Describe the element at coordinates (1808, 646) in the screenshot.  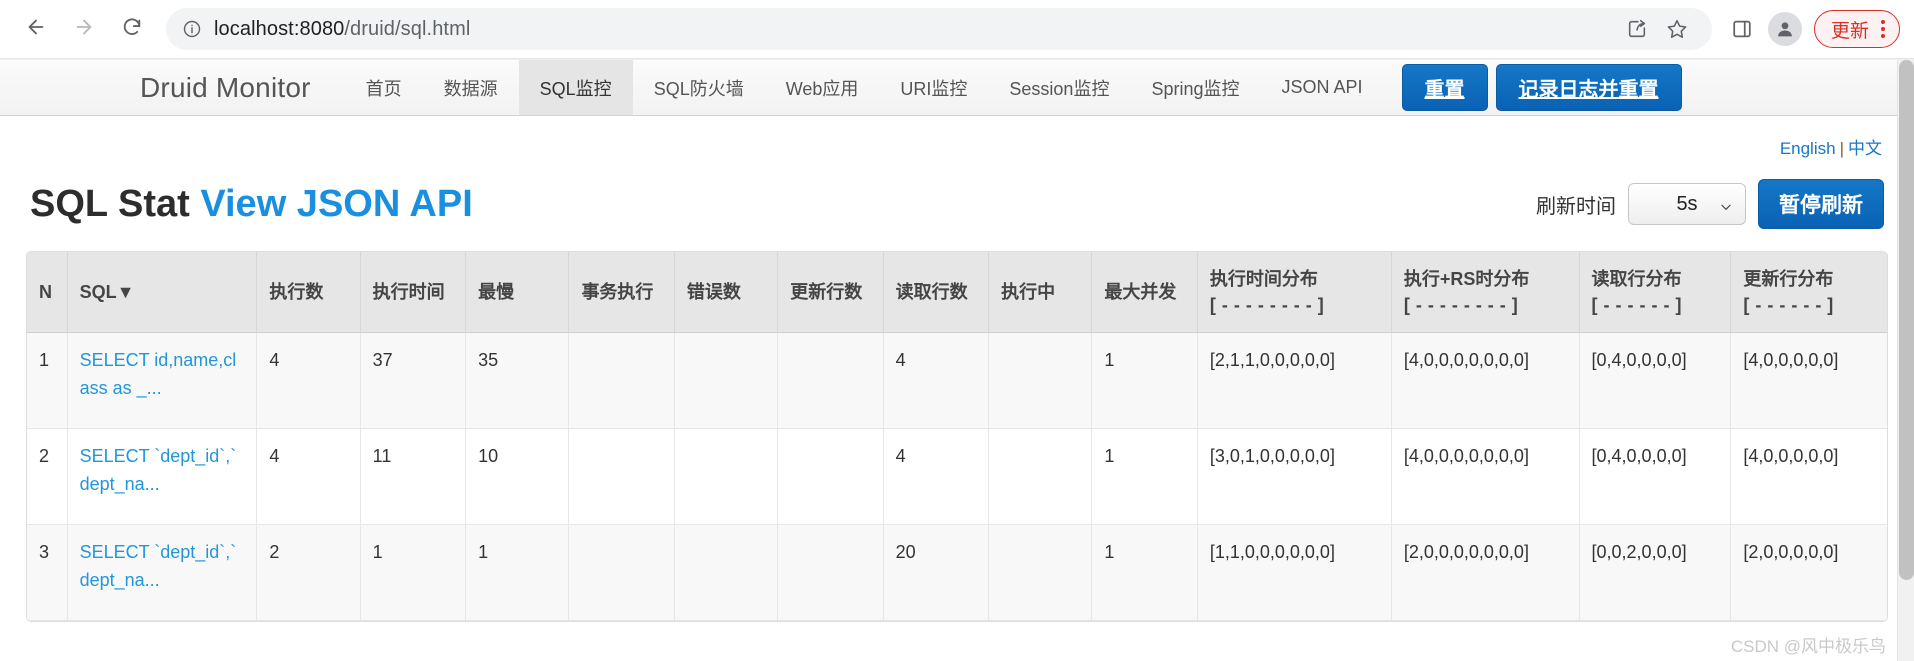
I see `csdn-watermark: CSDN @风中极乐鸟` at that location.